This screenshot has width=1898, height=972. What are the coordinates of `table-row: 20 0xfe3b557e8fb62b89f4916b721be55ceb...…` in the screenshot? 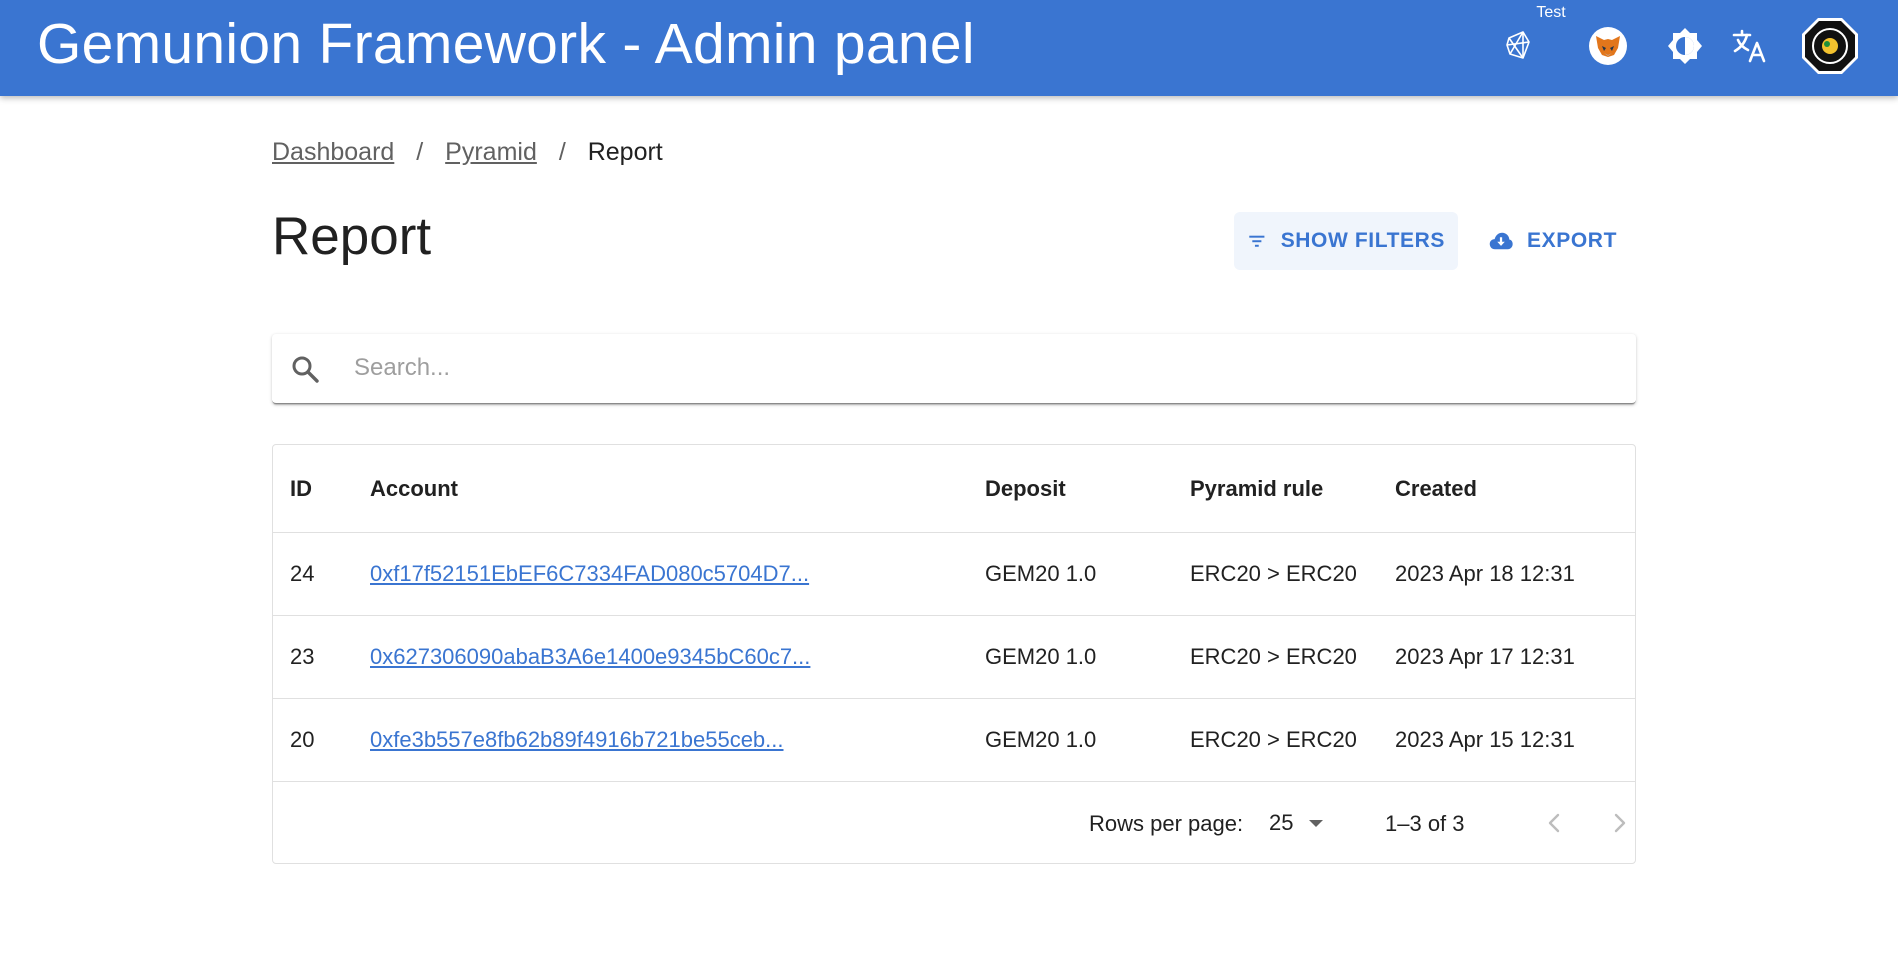 It's located at (954, 740).